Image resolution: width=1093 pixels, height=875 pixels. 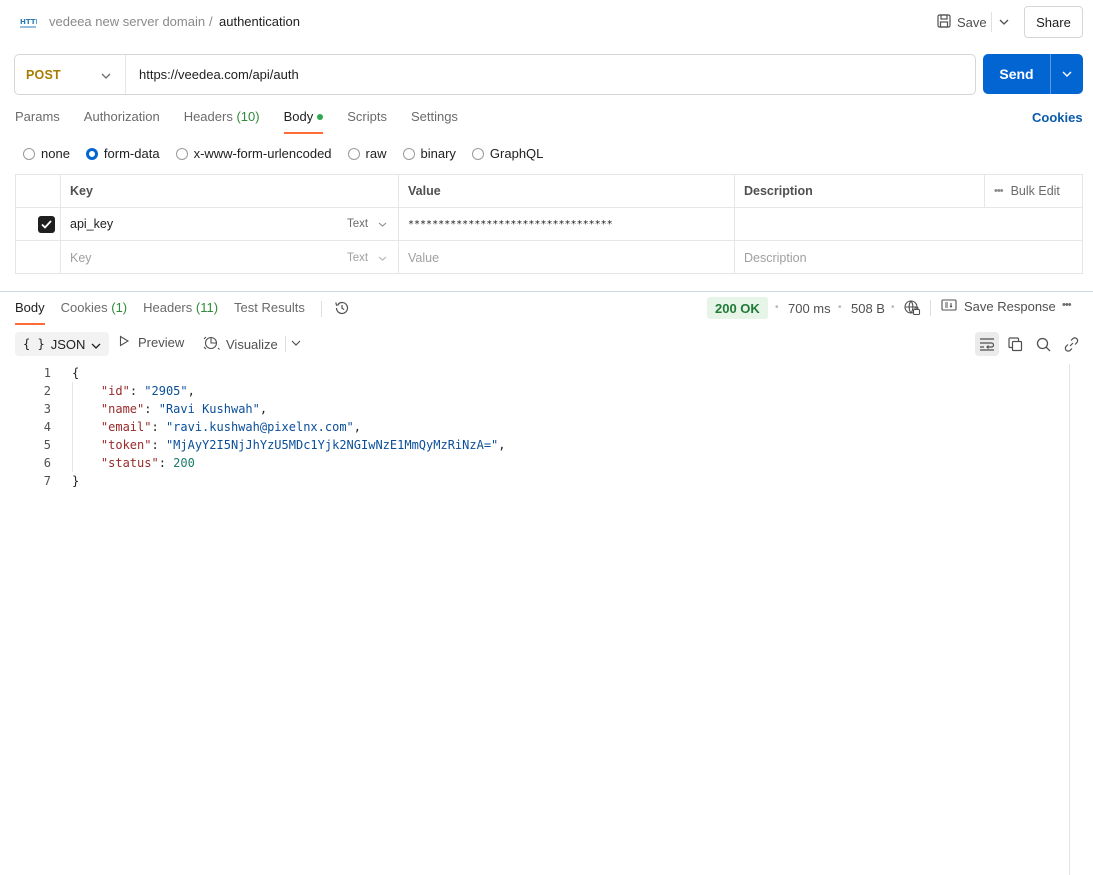 I want to click on copy-icon, so click(x=1015, y=344).